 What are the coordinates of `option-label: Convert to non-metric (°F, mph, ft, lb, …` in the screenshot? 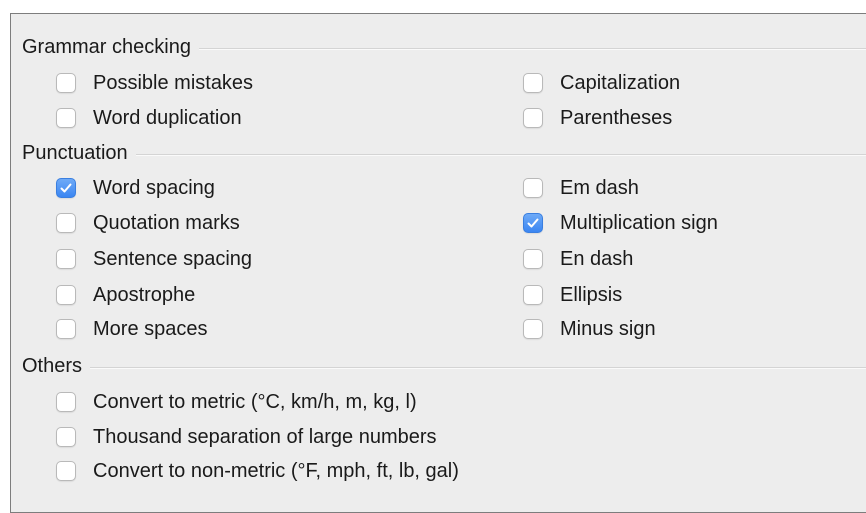 It's located at (276, 470).